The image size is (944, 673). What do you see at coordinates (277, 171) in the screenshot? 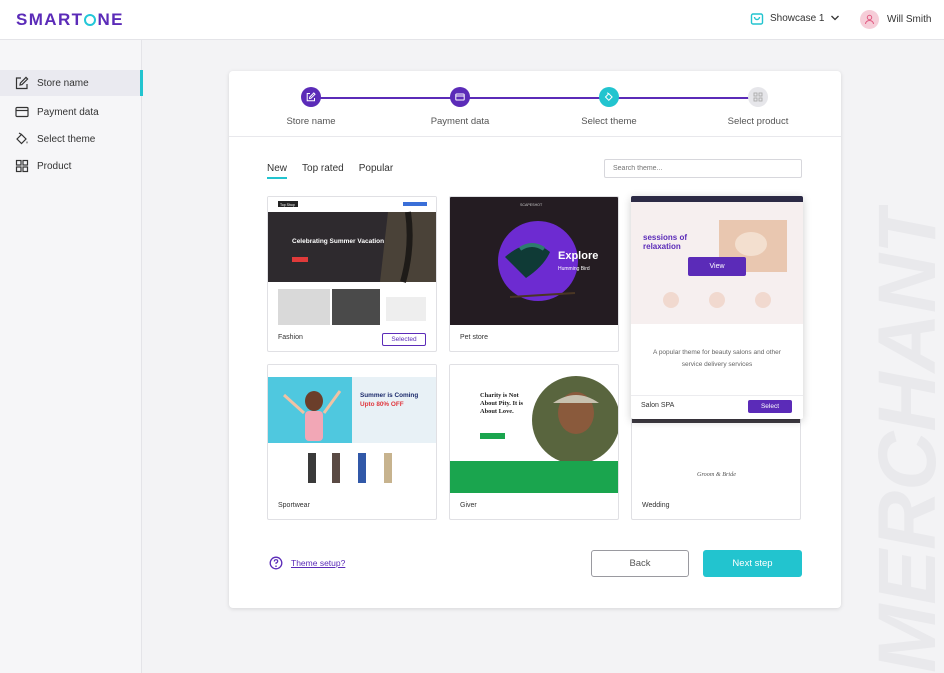
I see `tab-new: New` at bounding box center [277, 171].